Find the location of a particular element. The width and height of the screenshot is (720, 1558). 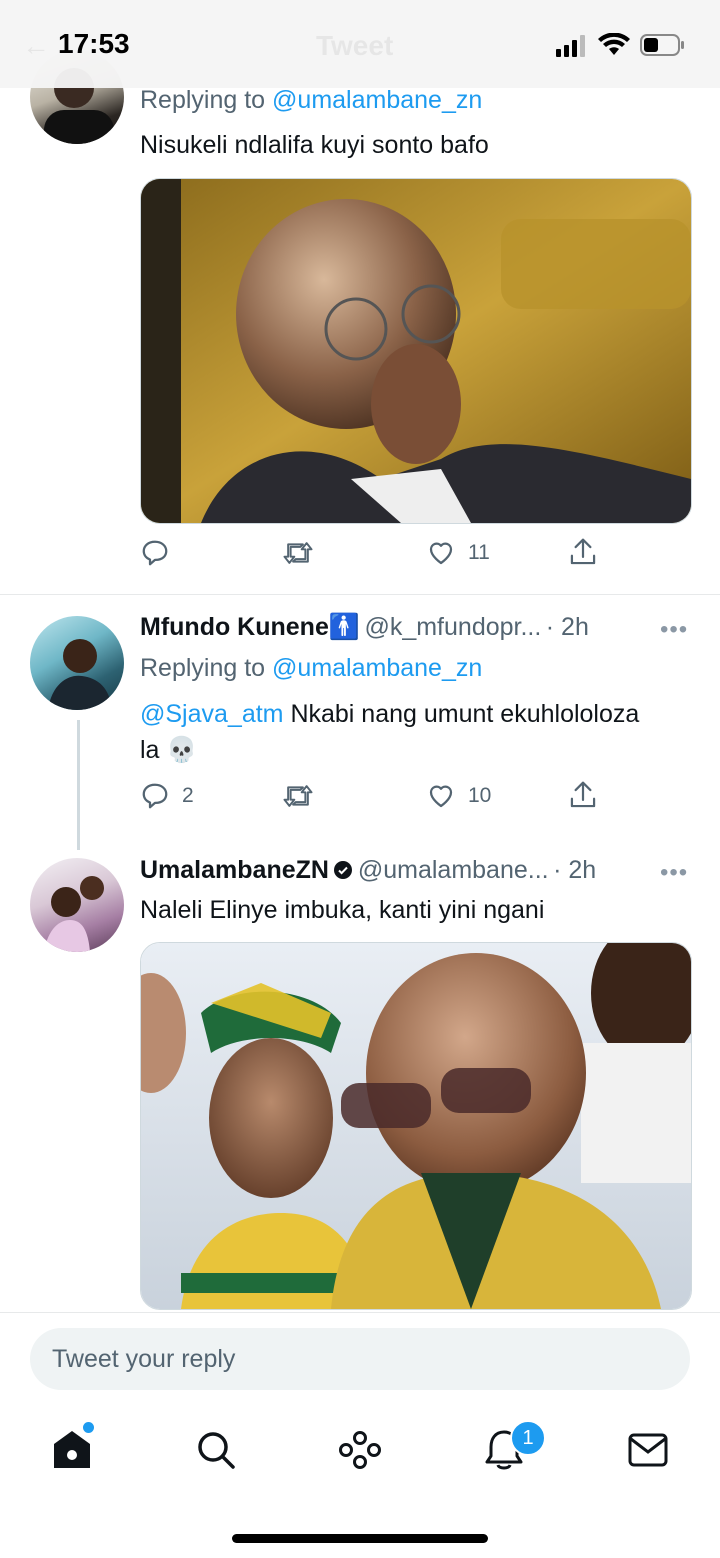

home-unread-dot is located at coordinates (88, 1427).